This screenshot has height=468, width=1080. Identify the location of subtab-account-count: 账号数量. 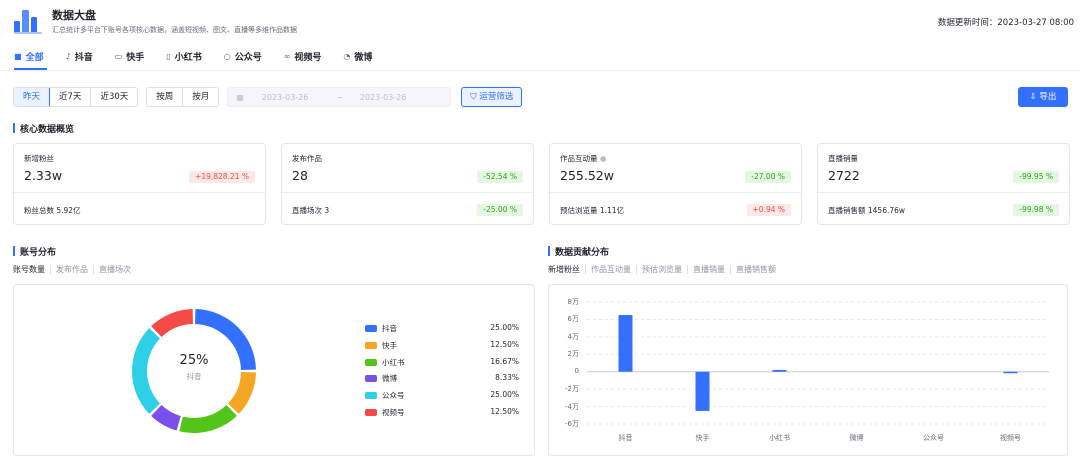
(31, 269).